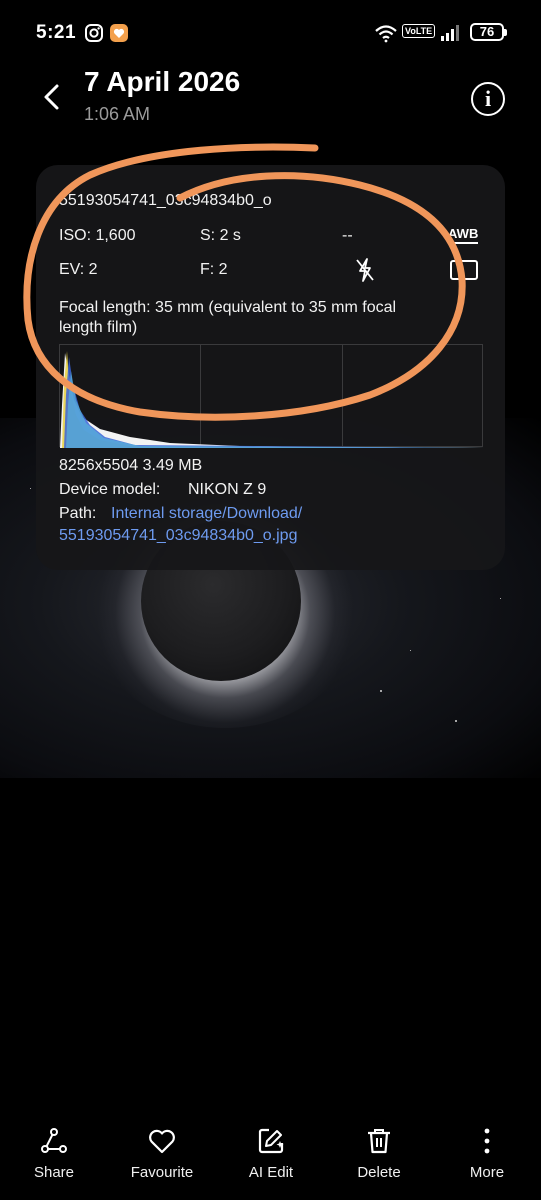 The image size is (541, 1200). Describe the element at coordinates (487, 1141) in the screenshot. I see `more-vertical-icon` at that location.